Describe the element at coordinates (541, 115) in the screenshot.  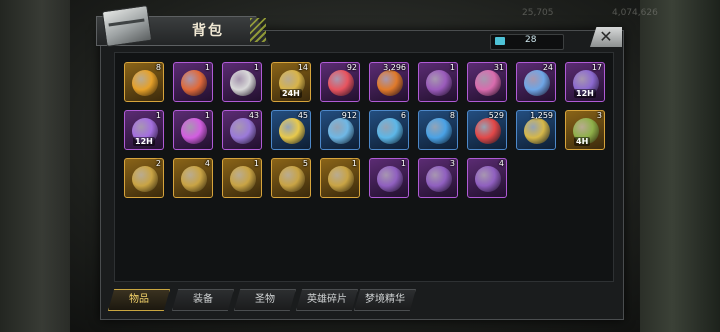
I see `item-count: 1,259` at that location.